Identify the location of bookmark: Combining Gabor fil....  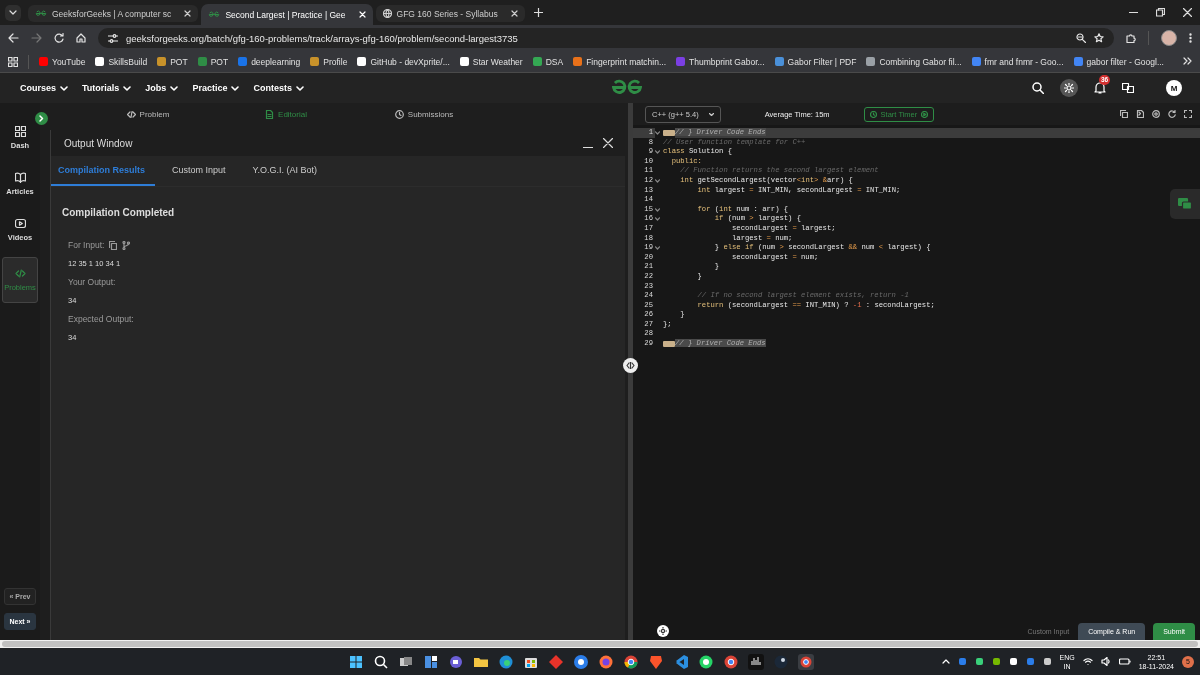
(914, 61).